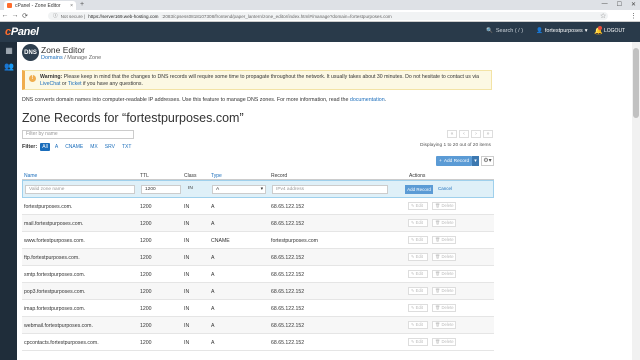 This screenshot has width=640, height=360. I want to click on add-record-dropdown: ▾, so click(475, 161).